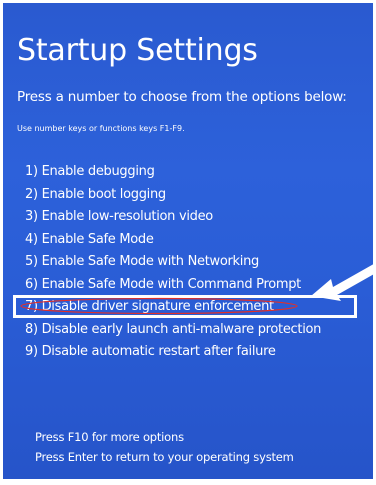 The height and width of the screenshot is (485, 376). What do you see at coordinates (173, 195) in the screenshot?
I see `option-enable-boot-logging: 2) Enable boot logging` at bounding box center [173, 195].